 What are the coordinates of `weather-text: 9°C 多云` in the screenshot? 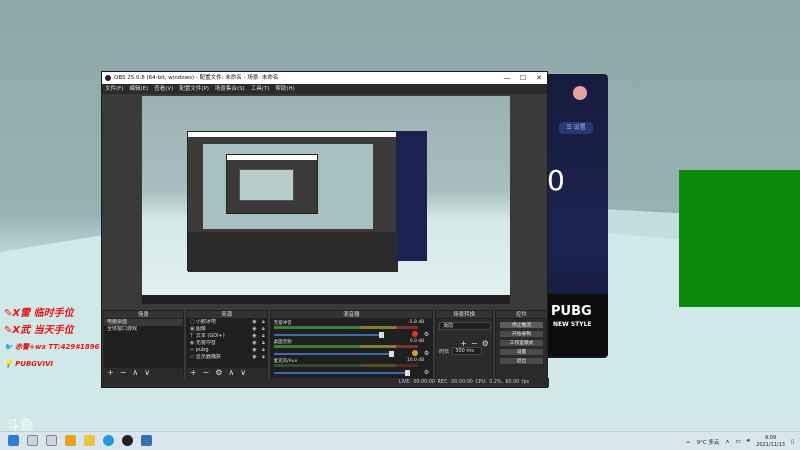 It's located at (708, 442).